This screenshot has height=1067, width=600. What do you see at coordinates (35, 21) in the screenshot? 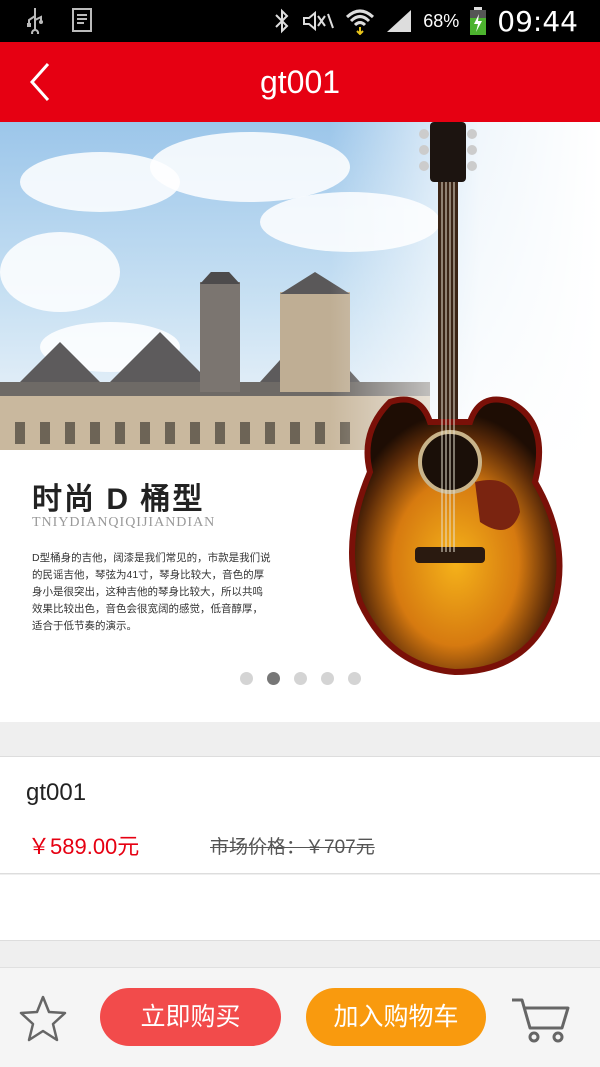
I see `usb-icon` at bounding box center [35, 21].